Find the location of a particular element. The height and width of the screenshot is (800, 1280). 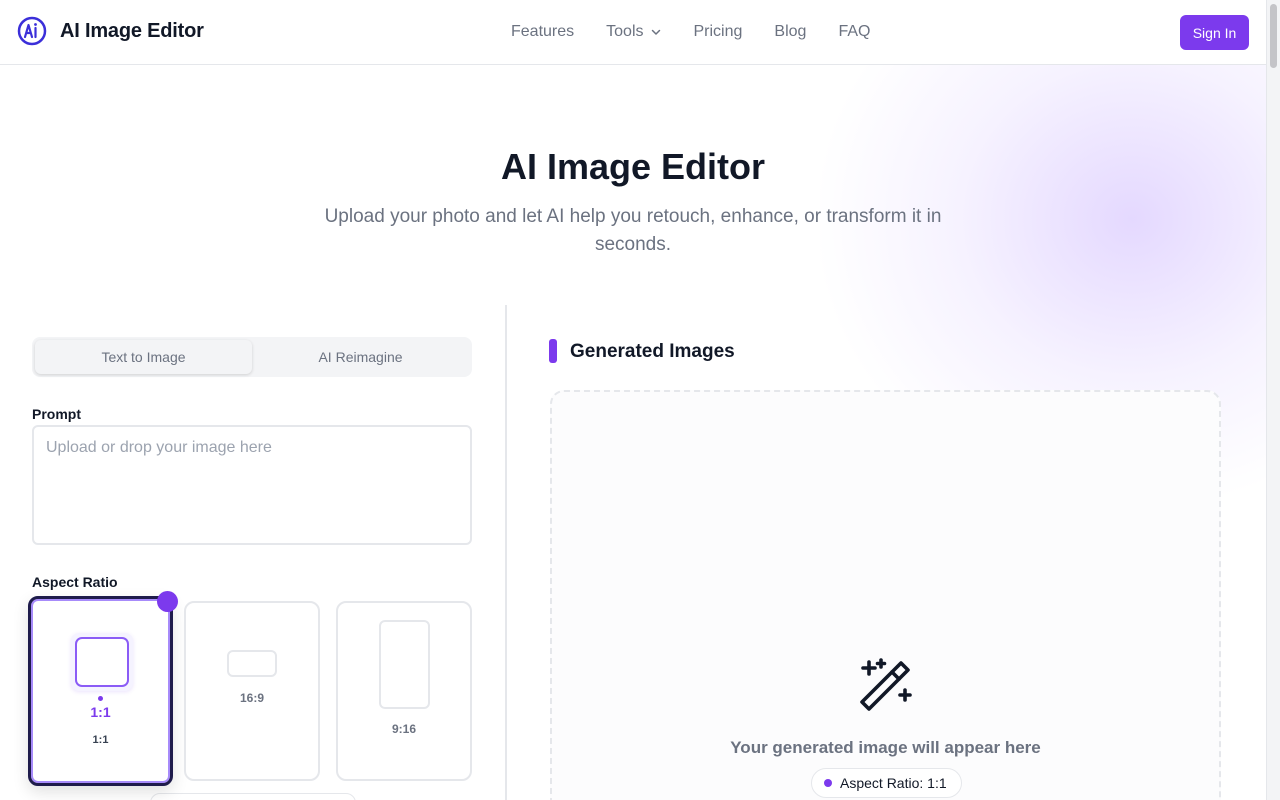

mode-tabs: Text to Image AI Reimagine is located at coordinates (252, 357).